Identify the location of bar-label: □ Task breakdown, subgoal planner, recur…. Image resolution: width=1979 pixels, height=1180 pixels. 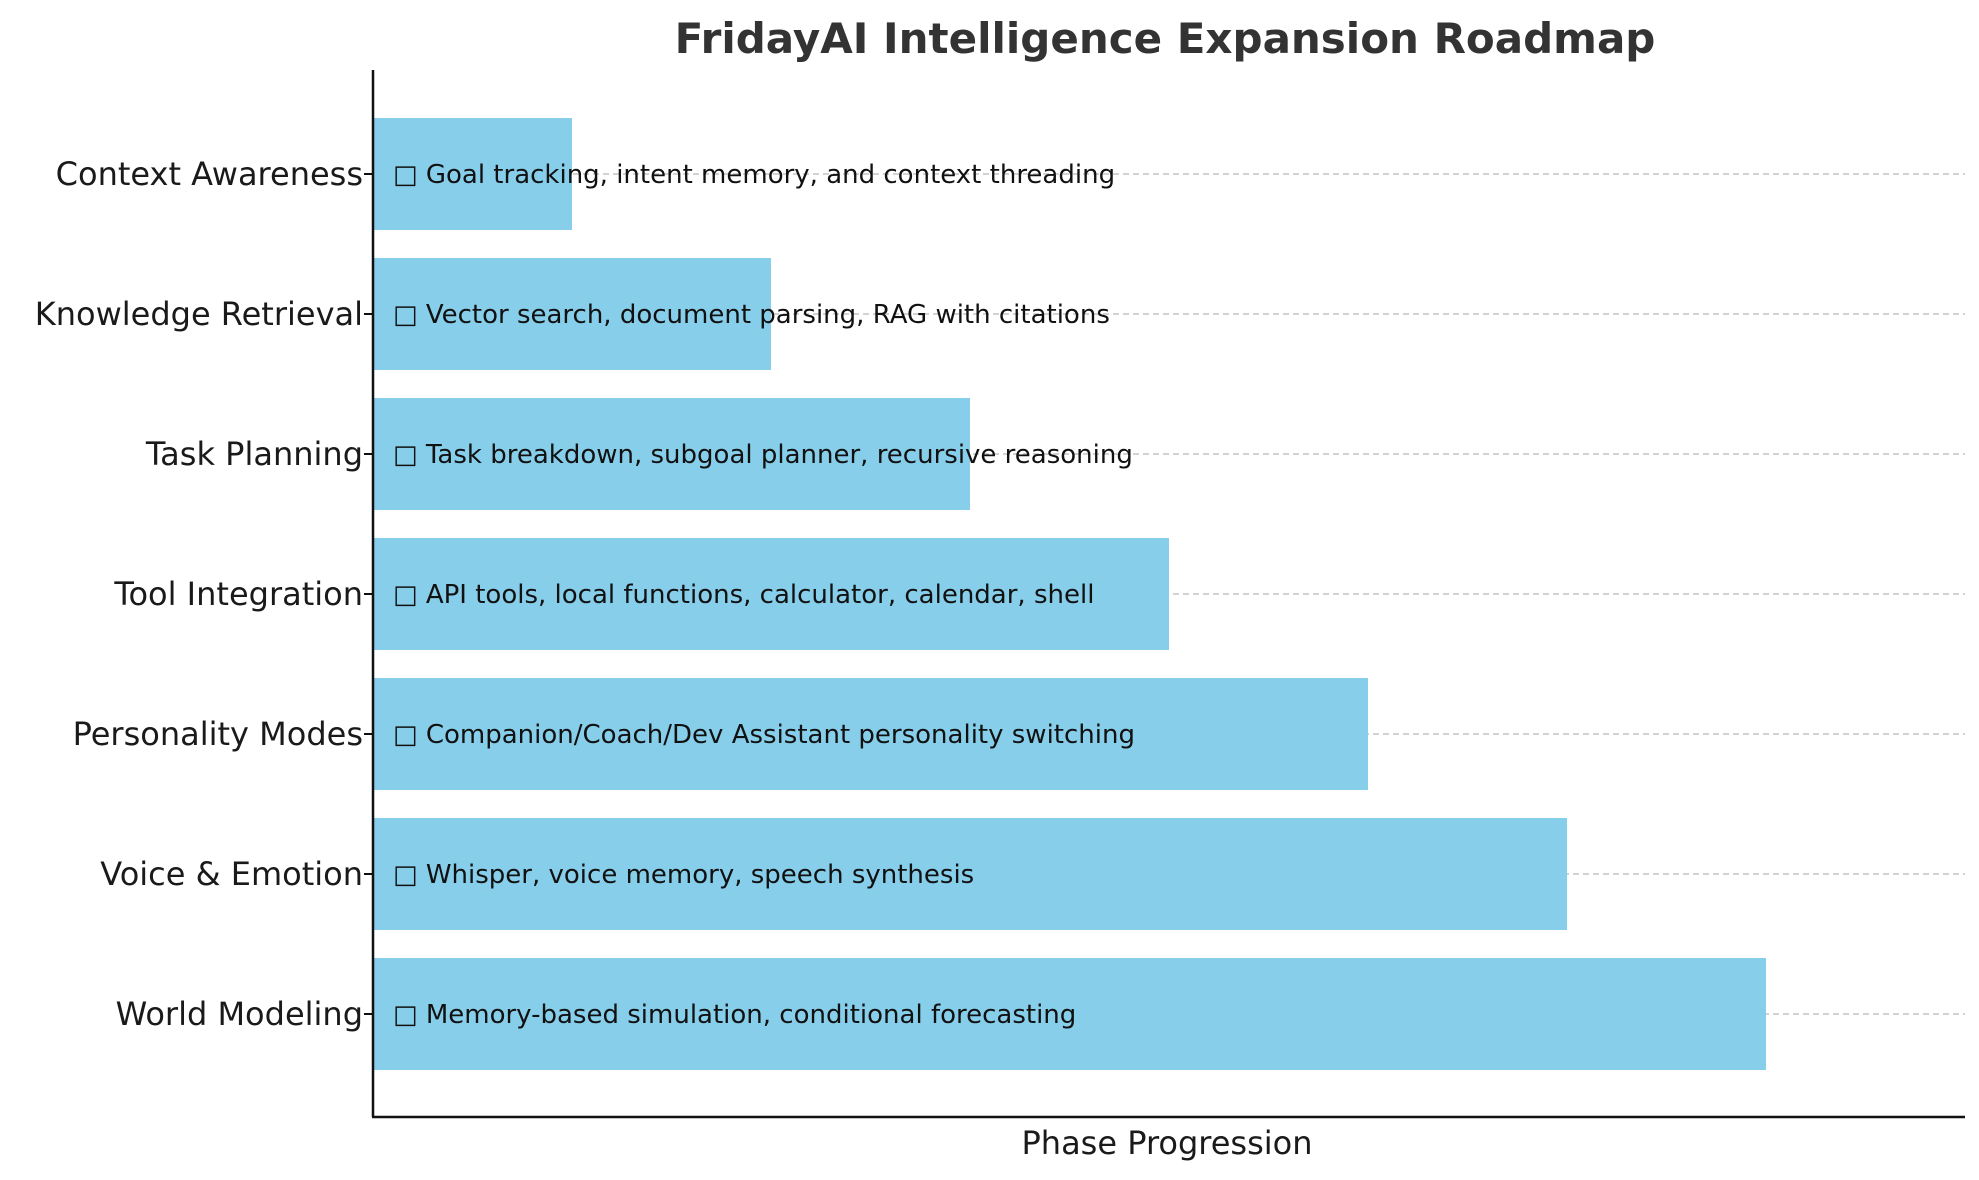
(763, 455).